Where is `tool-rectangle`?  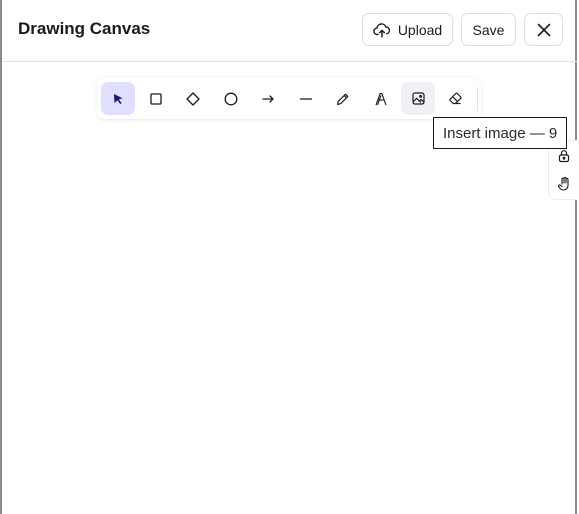
tool-rectangle is located at coordinates (156, 98).